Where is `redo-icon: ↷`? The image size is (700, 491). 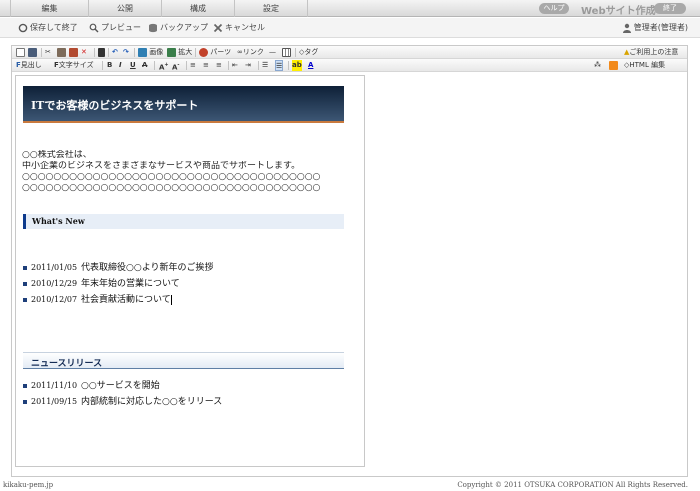 redo-icon: ↷ is located at coordinates (126, 52).